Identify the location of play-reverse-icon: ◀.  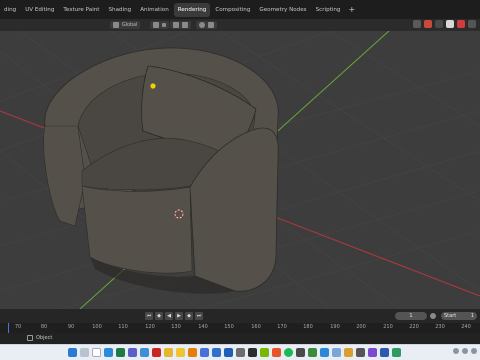
(169, 316).